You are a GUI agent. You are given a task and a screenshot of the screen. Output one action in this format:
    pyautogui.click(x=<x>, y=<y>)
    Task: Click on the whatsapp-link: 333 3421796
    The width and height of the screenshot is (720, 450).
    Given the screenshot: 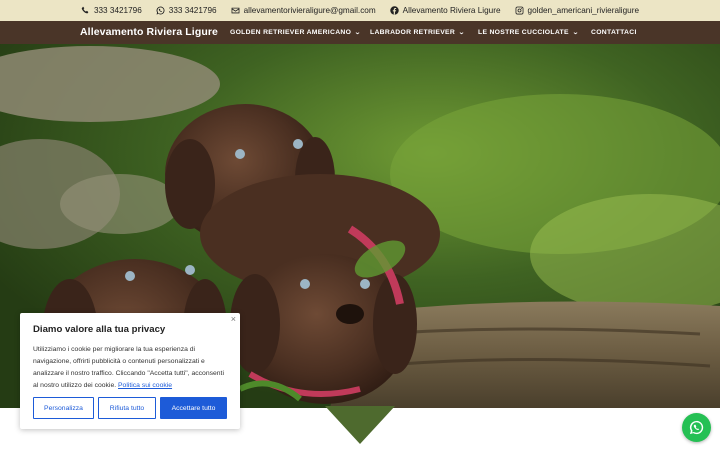 What is the action you would take?
    pyautogui.click(x=186, y=10)
    